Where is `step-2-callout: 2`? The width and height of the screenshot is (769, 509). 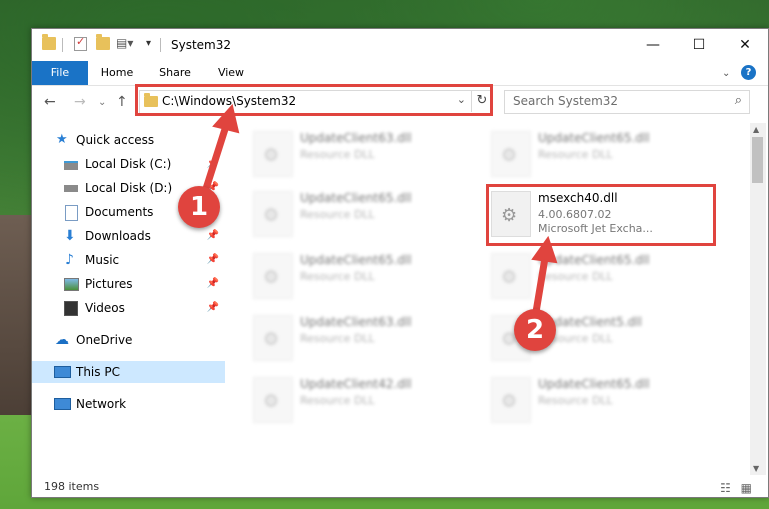 step-2-callout: 2 is located at coordinates (535, 330).